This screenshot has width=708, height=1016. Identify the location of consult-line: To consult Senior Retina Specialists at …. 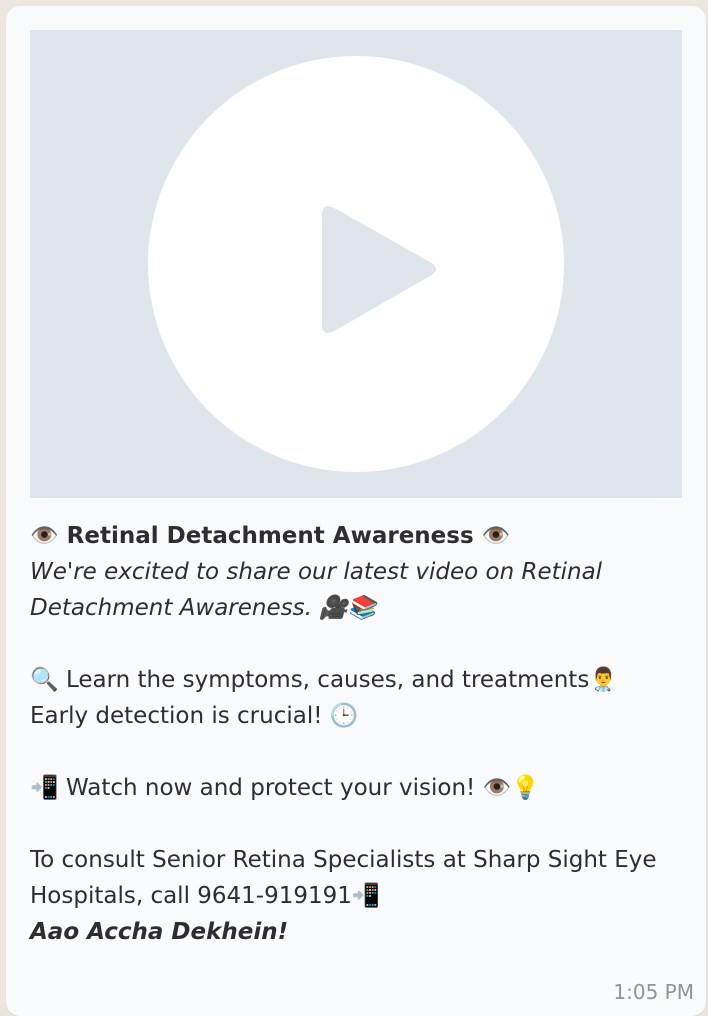
(343, 860).